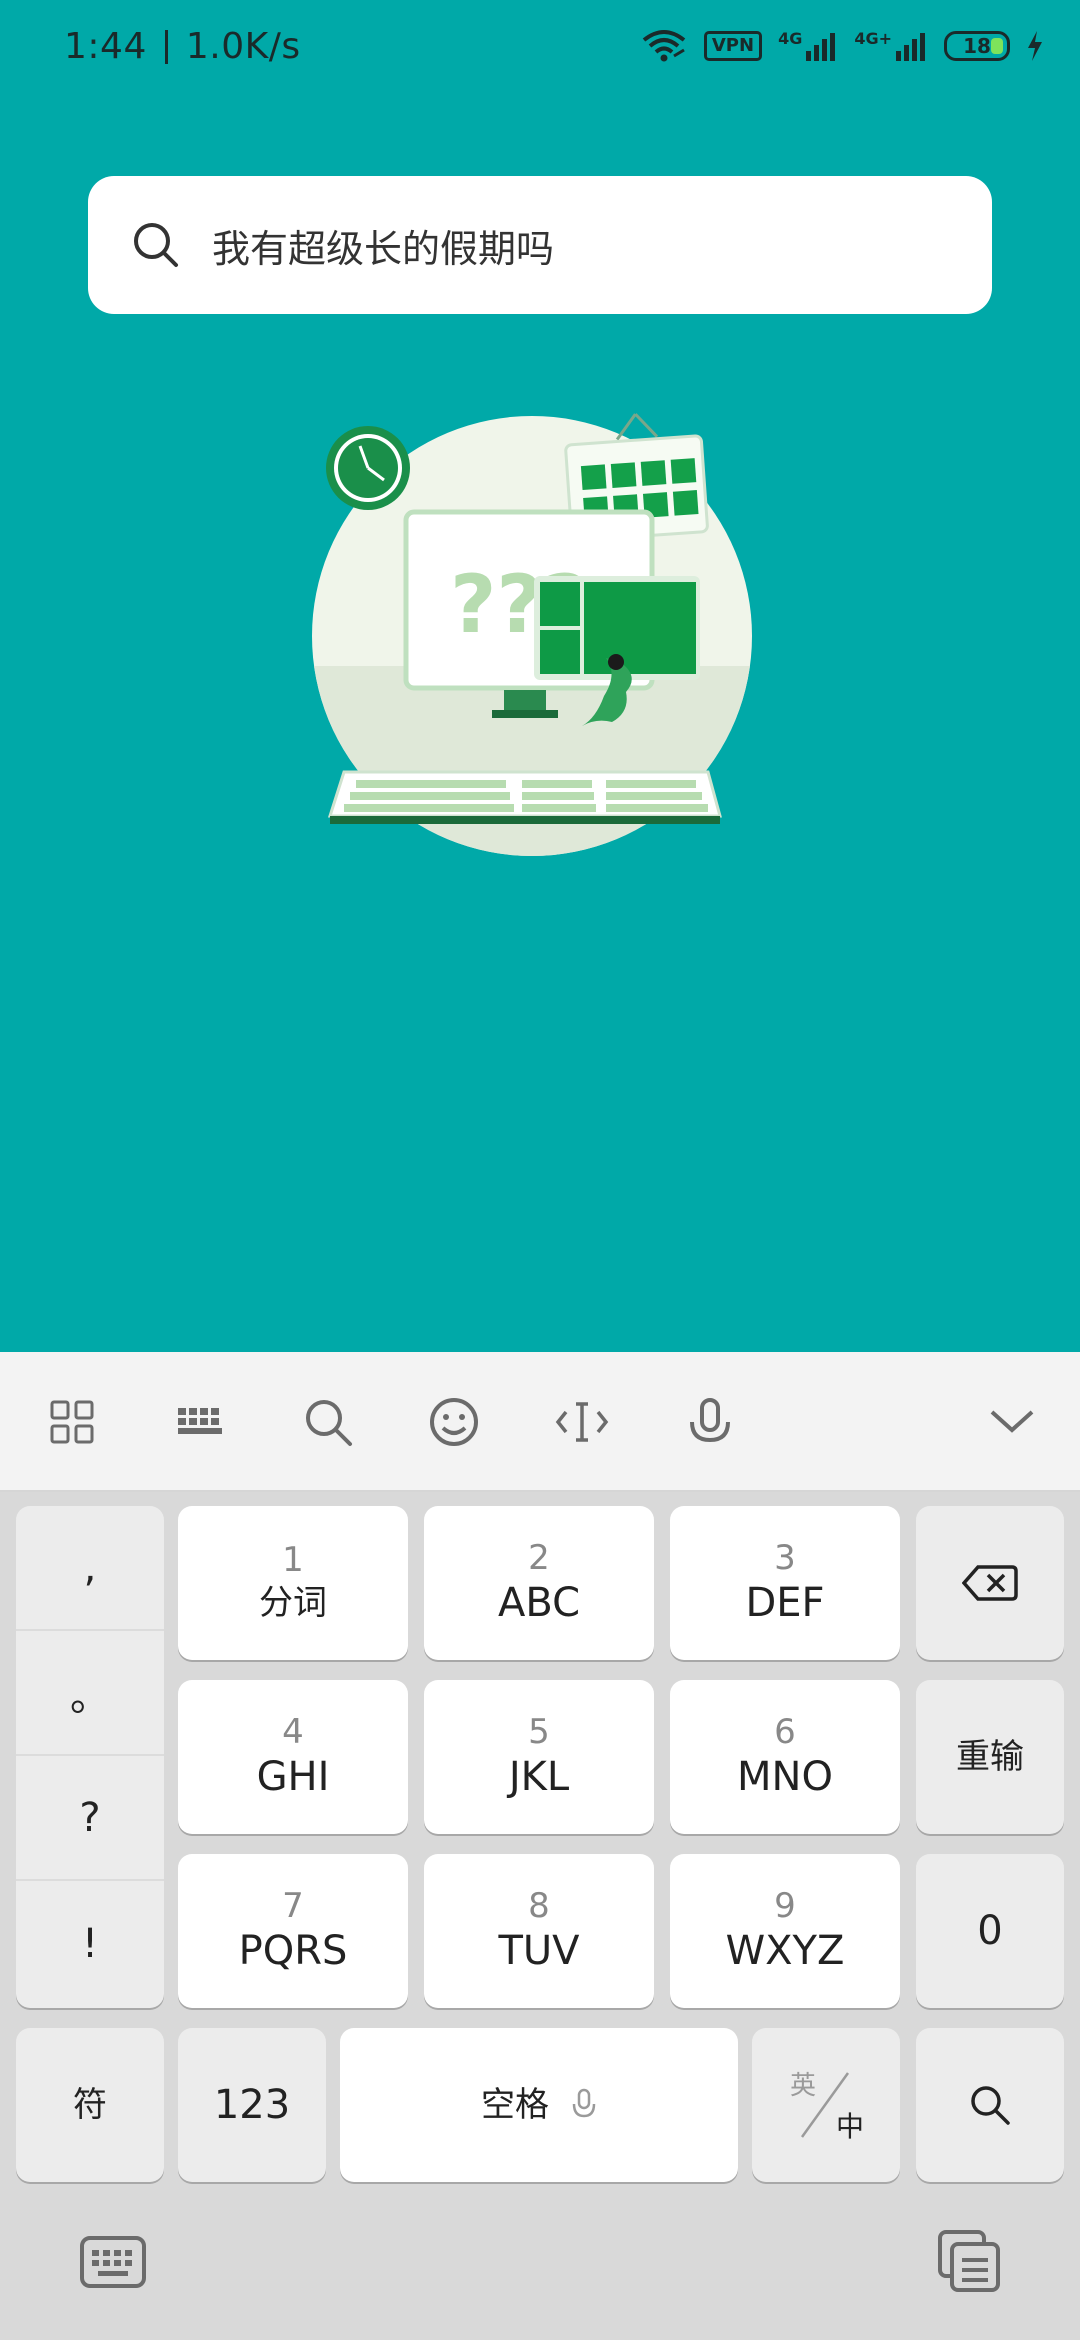 Image resolution: width=1080 pixels, height=2340 pixels. I want to click on network-type-label-2: 4G+, so click(873, 38).